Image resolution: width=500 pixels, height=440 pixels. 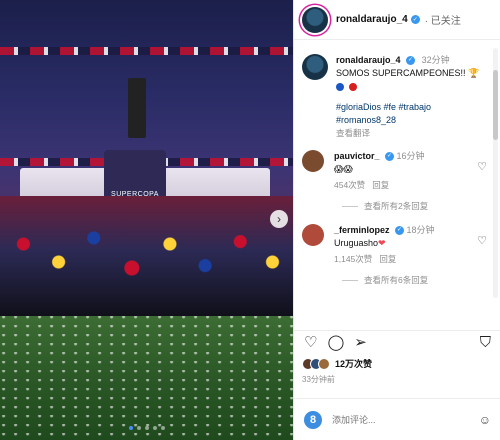 What do you see at coordinates (318, 379) in the screenshot?
I see `posted-time: 33分钟前` at bounding box center [318, 379].